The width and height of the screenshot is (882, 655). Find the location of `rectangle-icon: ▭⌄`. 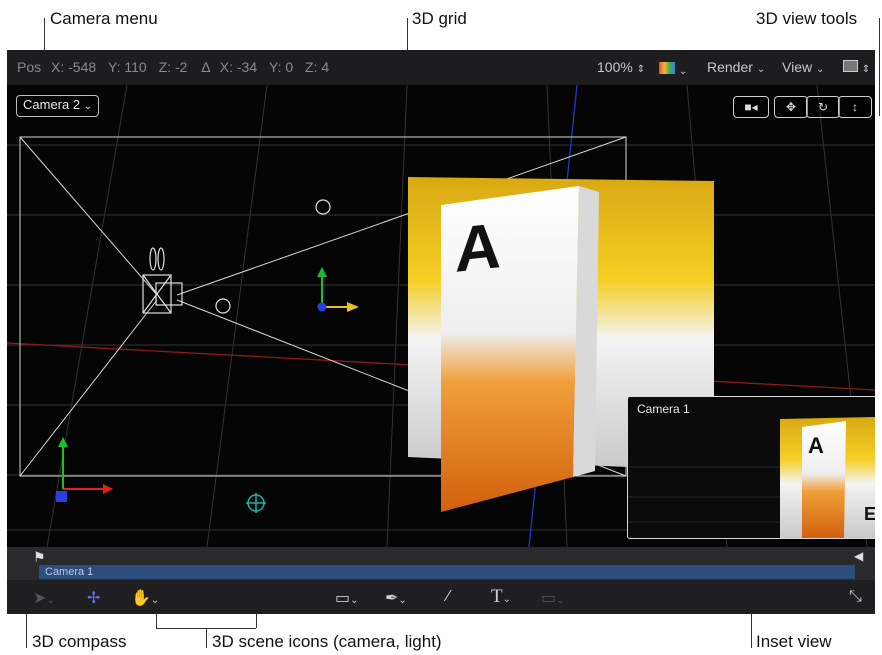

rectangle-icon: ▭⌄ is located at coordinates (347, 598).